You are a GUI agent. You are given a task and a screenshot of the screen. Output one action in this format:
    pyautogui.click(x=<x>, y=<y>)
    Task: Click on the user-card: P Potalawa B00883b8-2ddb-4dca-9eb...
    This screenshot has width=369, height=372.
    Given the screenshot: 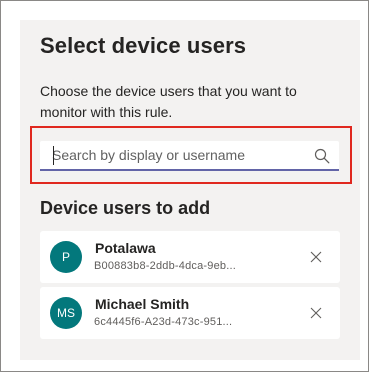 What is the action you would take?
    pyautogui.click(x=190, y=257)
    